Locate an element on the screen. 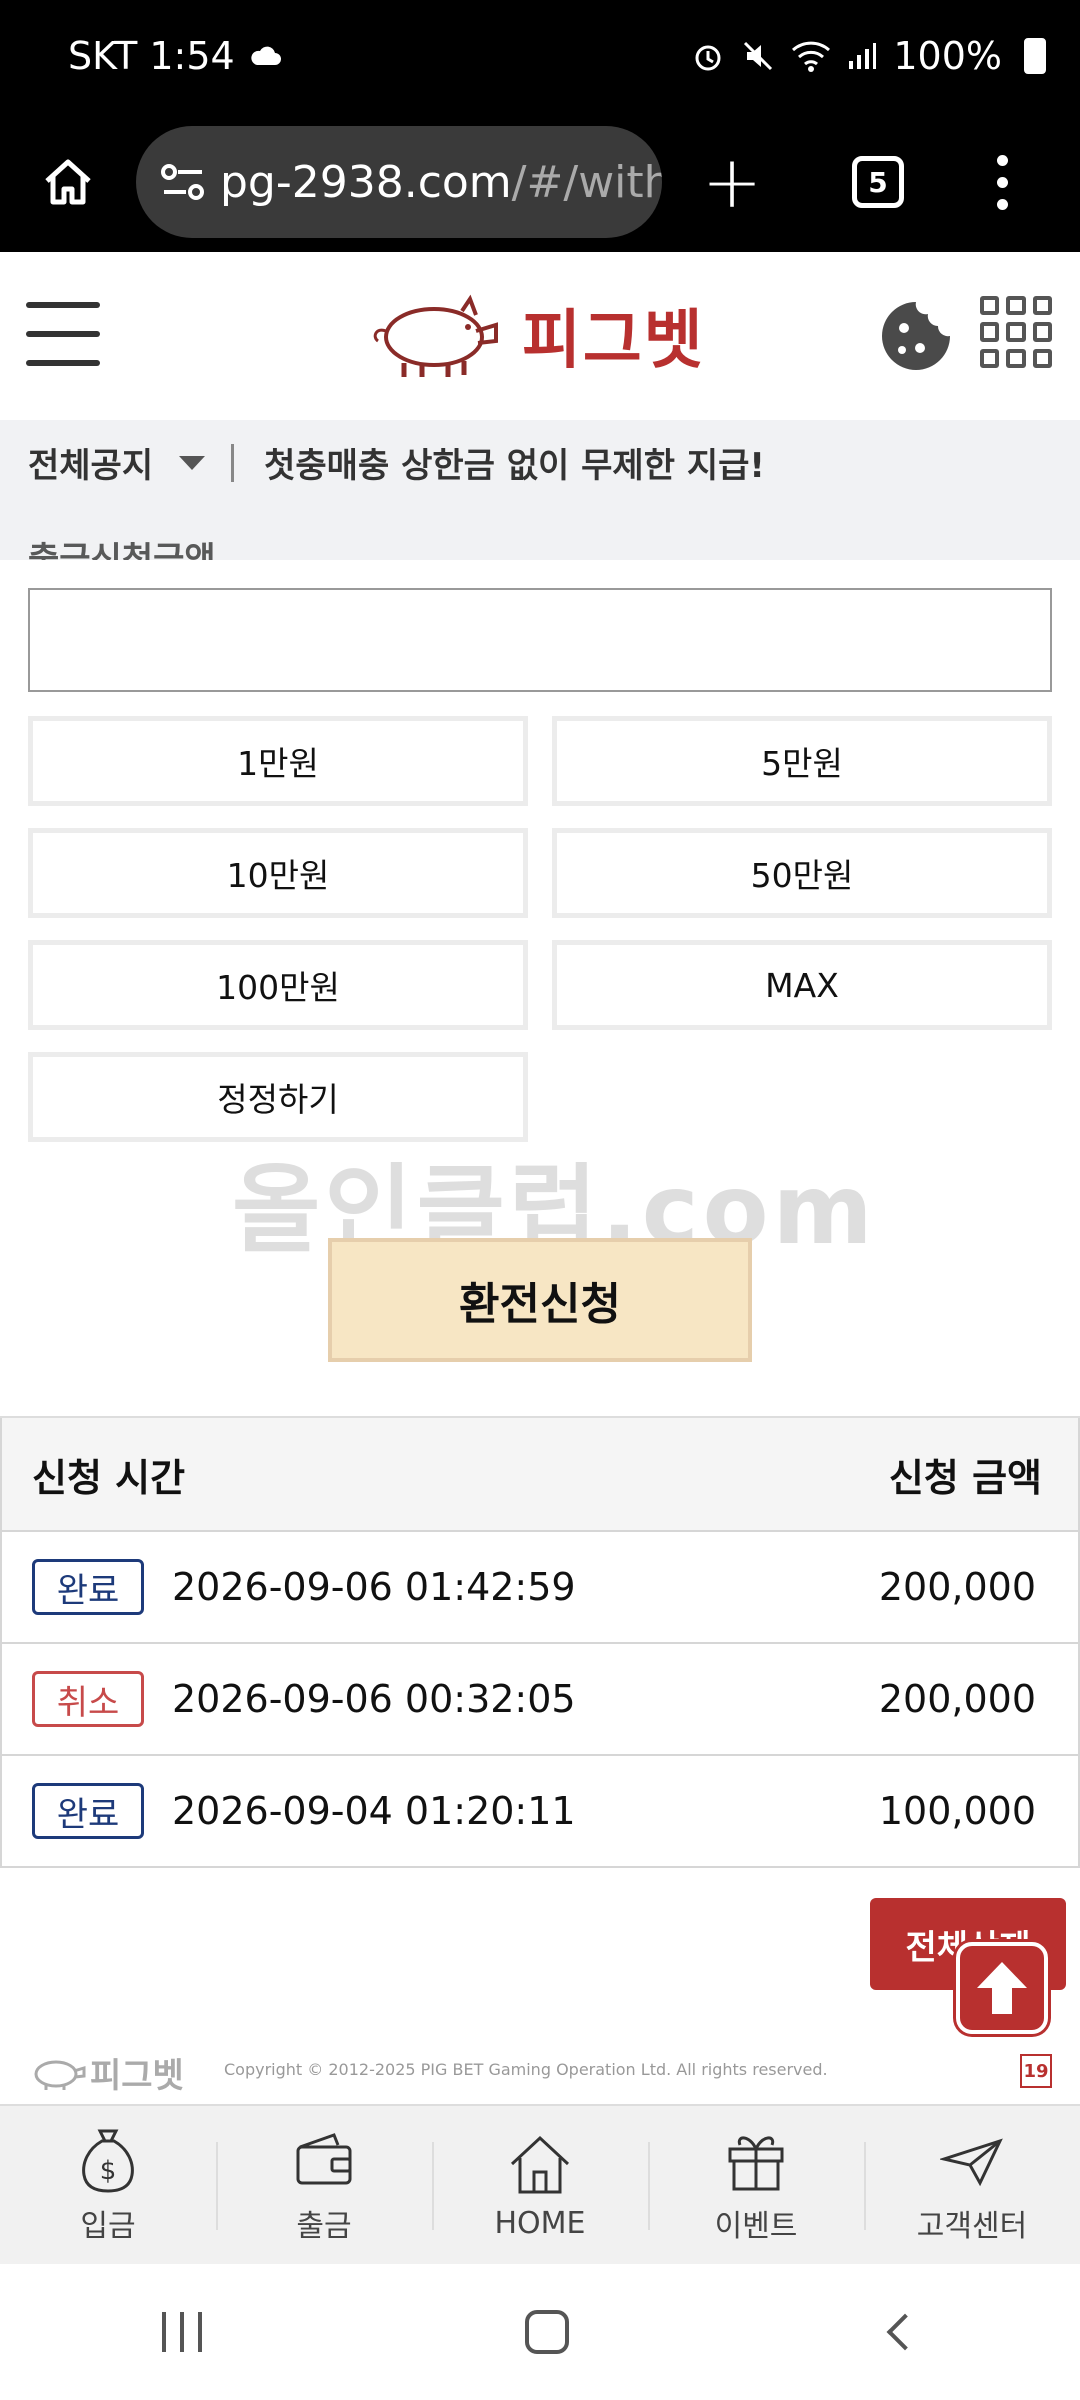 This screenshot has width=1080, height=2400. new-tab-button: + is located at coordinates (732, 182).